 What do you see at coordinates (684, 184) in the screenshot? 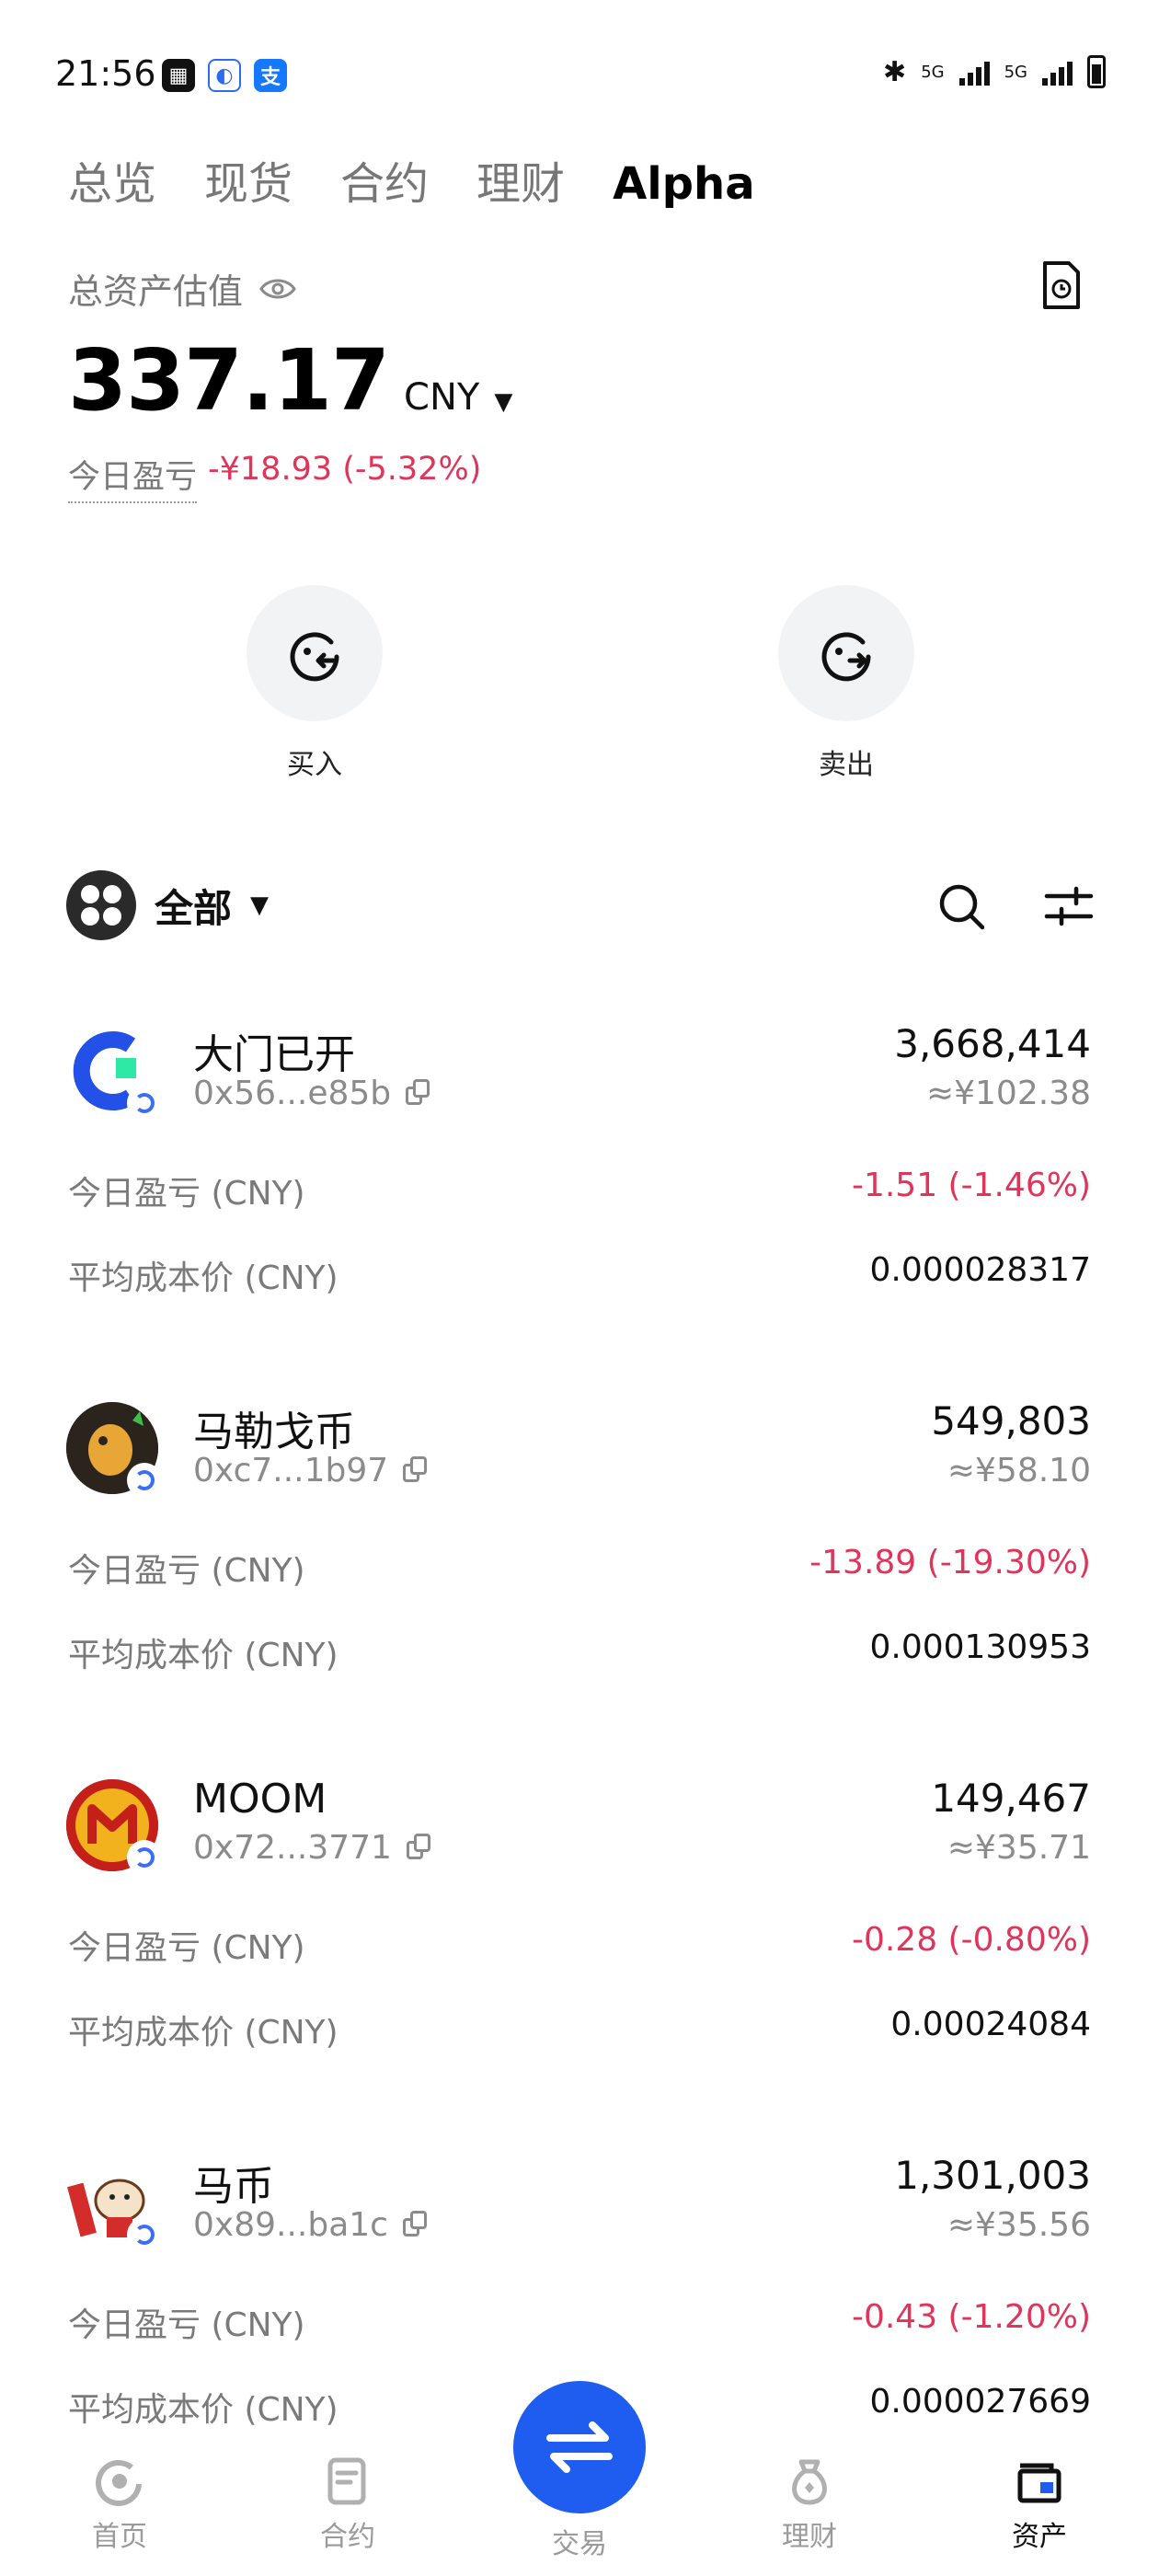
I see `tab-alpha: Alpha` at bounding box center [684, 184].